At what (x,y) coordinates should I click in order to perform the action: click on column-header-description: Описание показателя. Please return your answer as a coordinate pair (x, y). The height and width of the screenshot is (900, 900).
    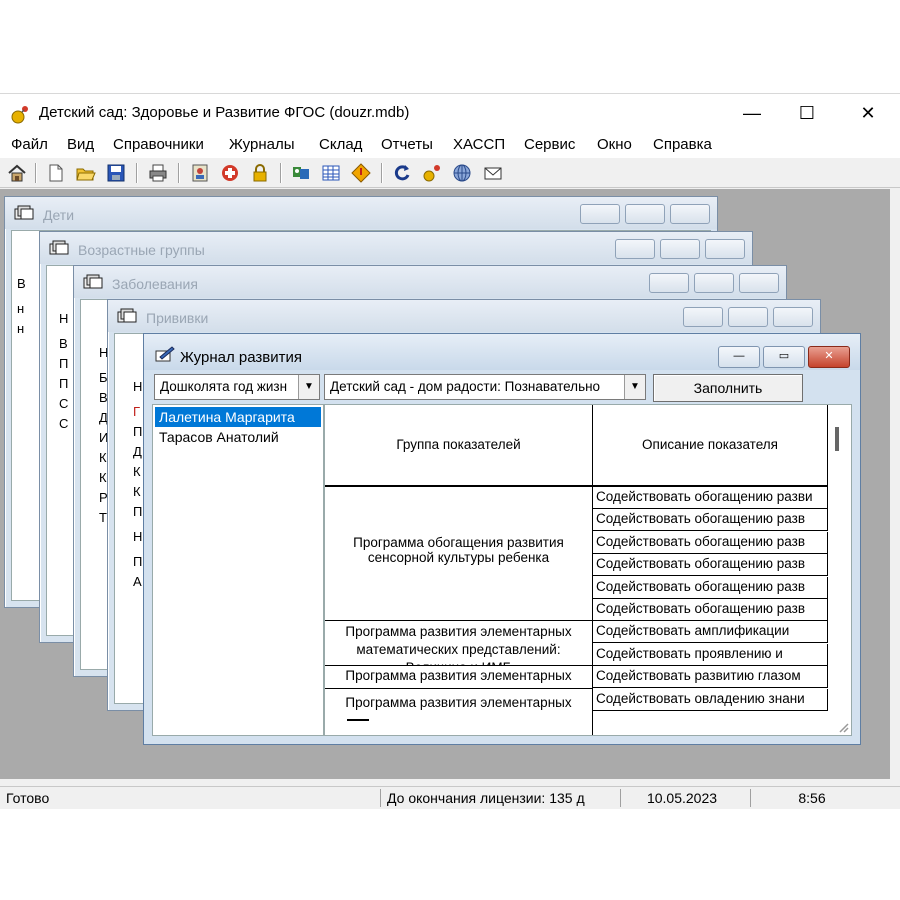
    Looking at the image, I should click on (710, 446).